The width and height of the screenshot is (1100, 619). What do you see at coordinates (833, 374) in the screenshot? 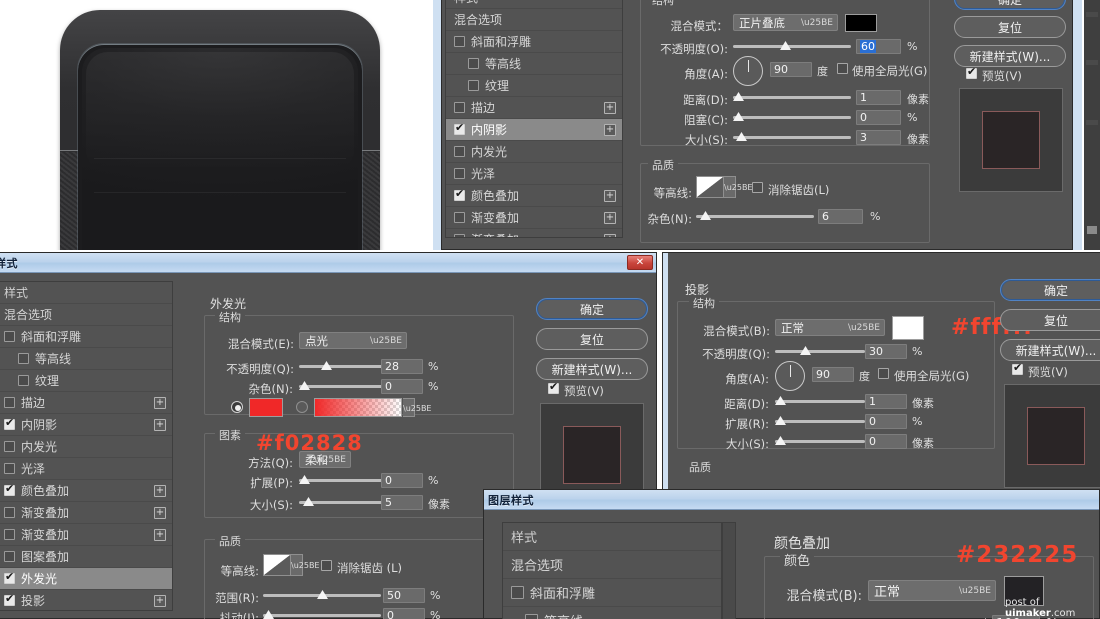
I see `angle-value-input: 90` at bounding box center [833, 374].